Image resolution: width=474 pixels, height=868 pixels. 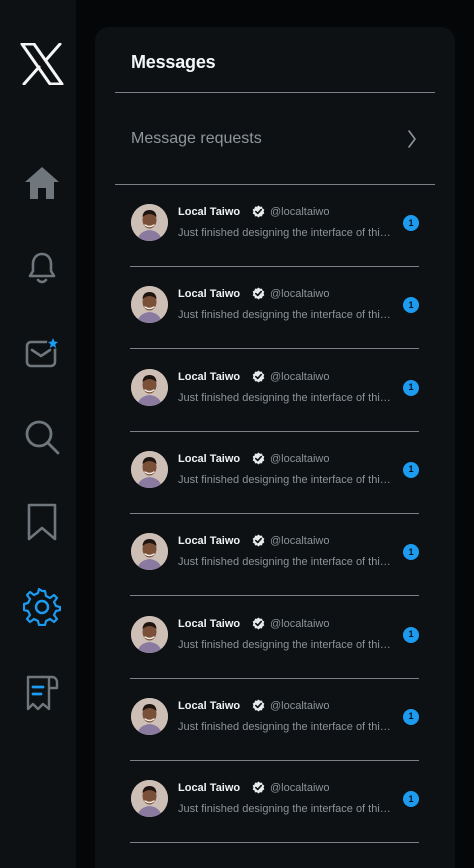 What do you see at coordinates (275, 139) in the screenshot?
I see `message-requests-button: Message requests` at bounding box center [275, 139].